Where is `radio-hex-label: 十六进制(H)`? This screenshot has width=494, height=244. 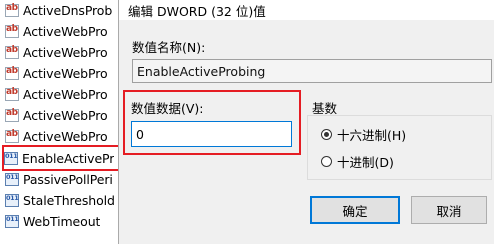 radio-hex-label: 十六进制(H) is located at coordinates (372, 135).